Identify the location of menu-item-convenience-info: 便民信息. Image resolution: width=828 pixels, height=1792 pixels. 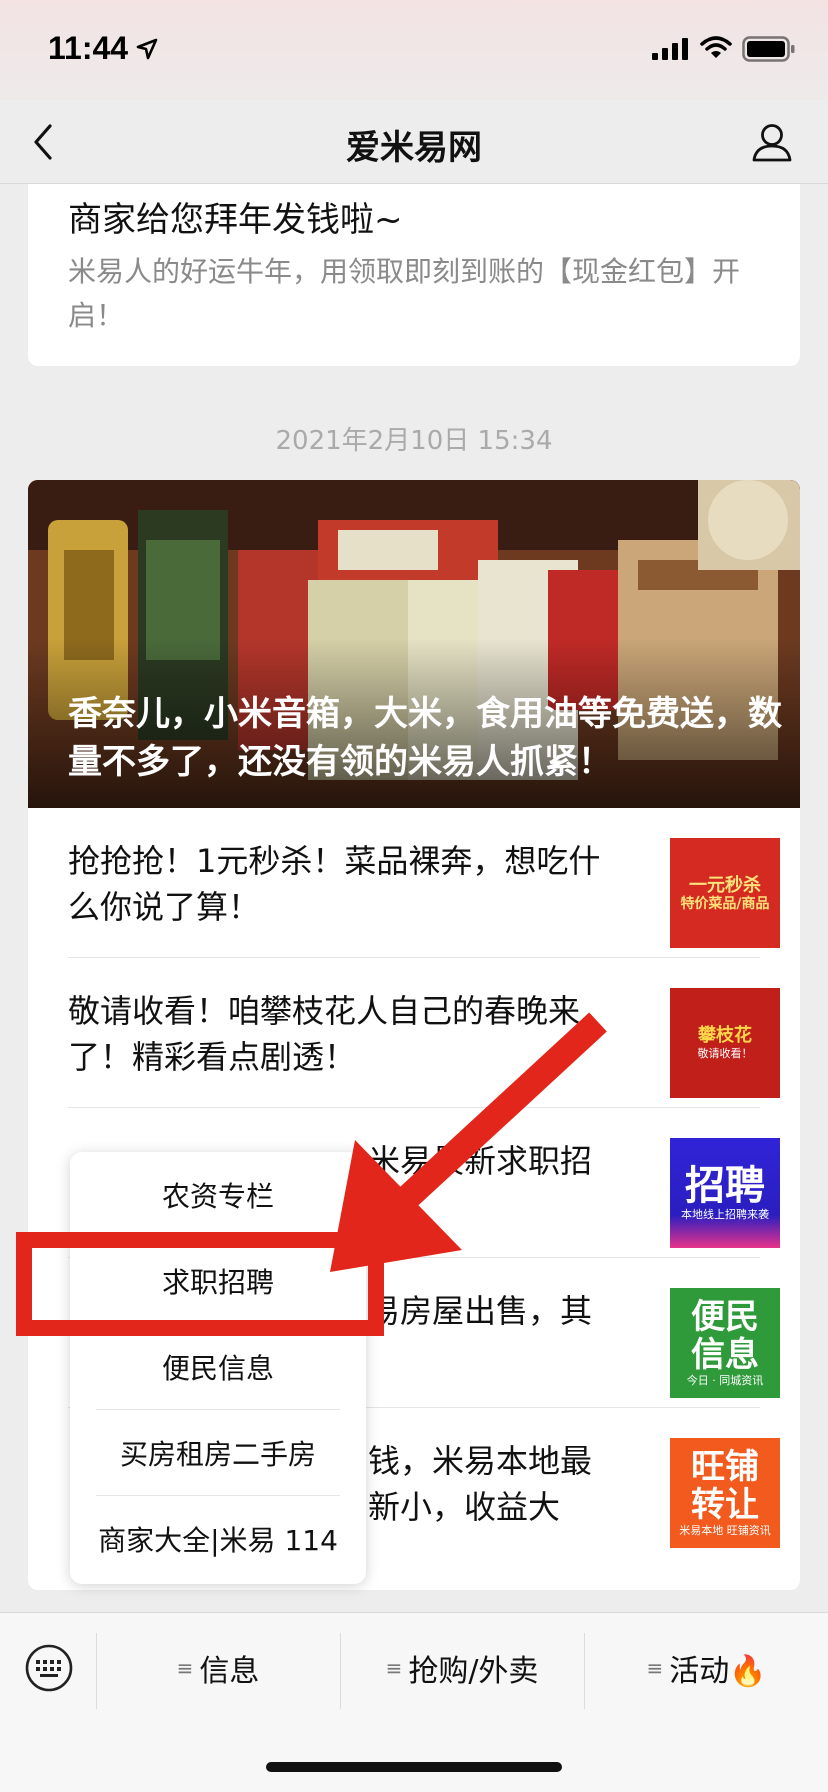
(218, 1367).